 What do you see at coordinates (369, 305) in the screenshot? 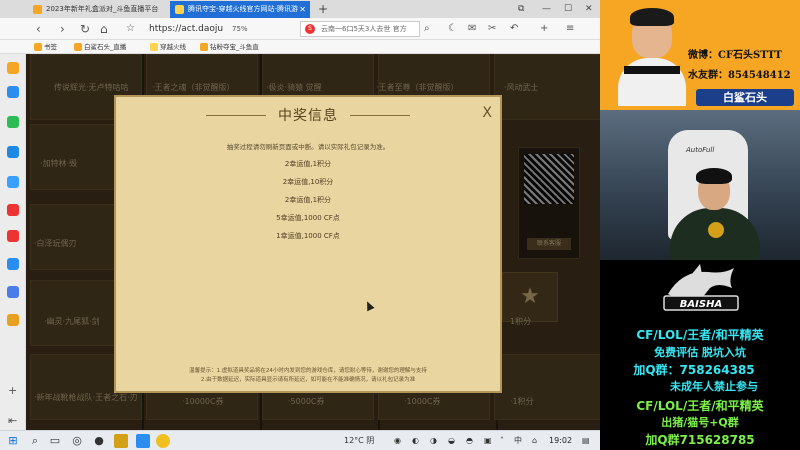
I see `mouse-cursor-icon` at bounding box center [369, 305].